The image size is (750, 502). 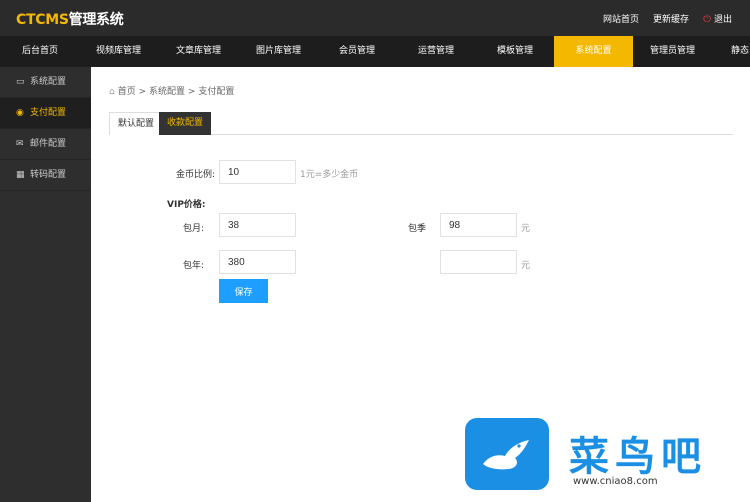 I want to click on breadcrumb-level1: 系统配置, so click(x=167, y=92).